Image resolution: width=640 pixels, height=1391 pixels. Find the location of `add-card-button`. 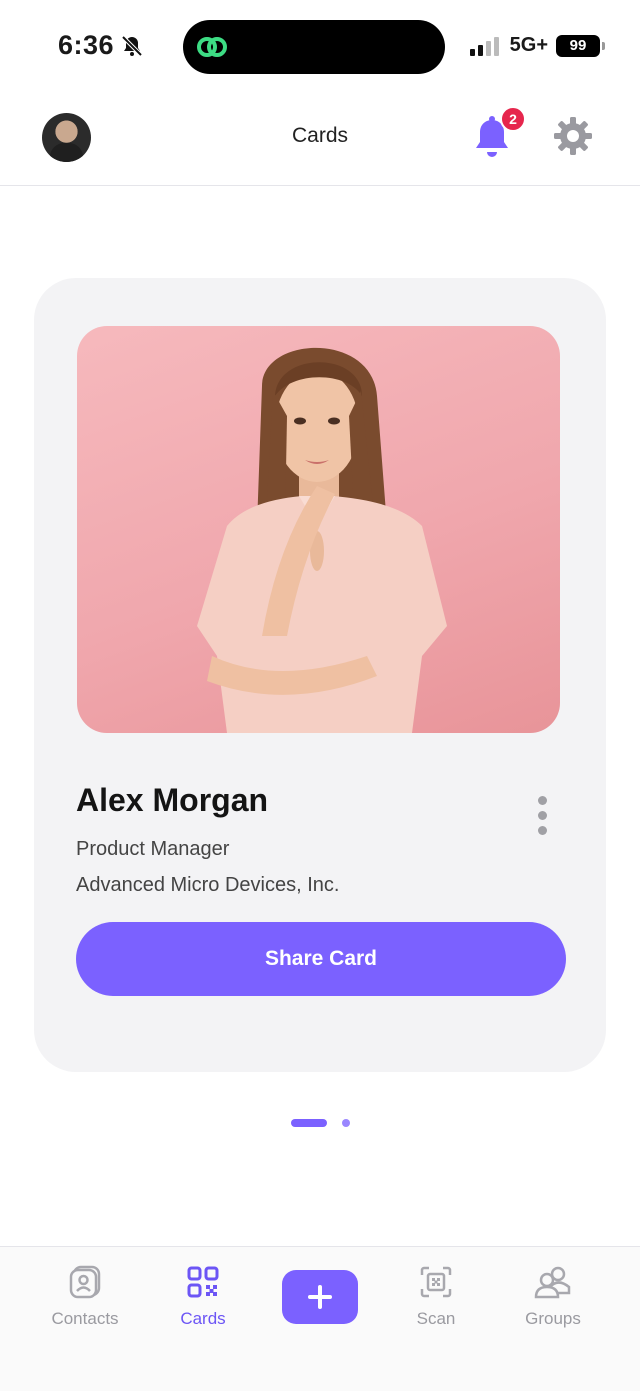

add-card-button is located at coordinates (320, 1297).